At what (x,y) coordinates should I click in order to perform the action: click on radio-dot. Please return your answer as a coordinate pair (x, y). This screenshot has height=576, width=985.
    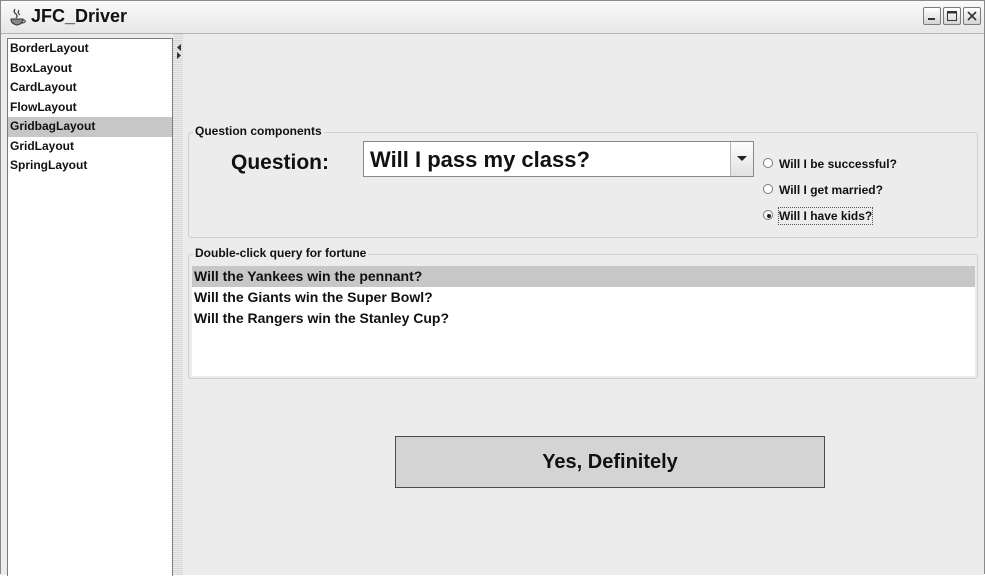
    Looking at the image, I should click on (769, 216).